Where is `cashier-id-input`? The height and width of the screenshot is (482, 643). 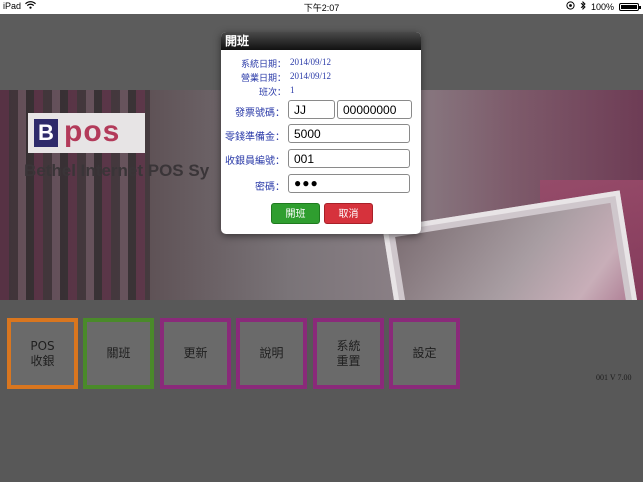
cashier-id-input is located at coordinates (349, 158).